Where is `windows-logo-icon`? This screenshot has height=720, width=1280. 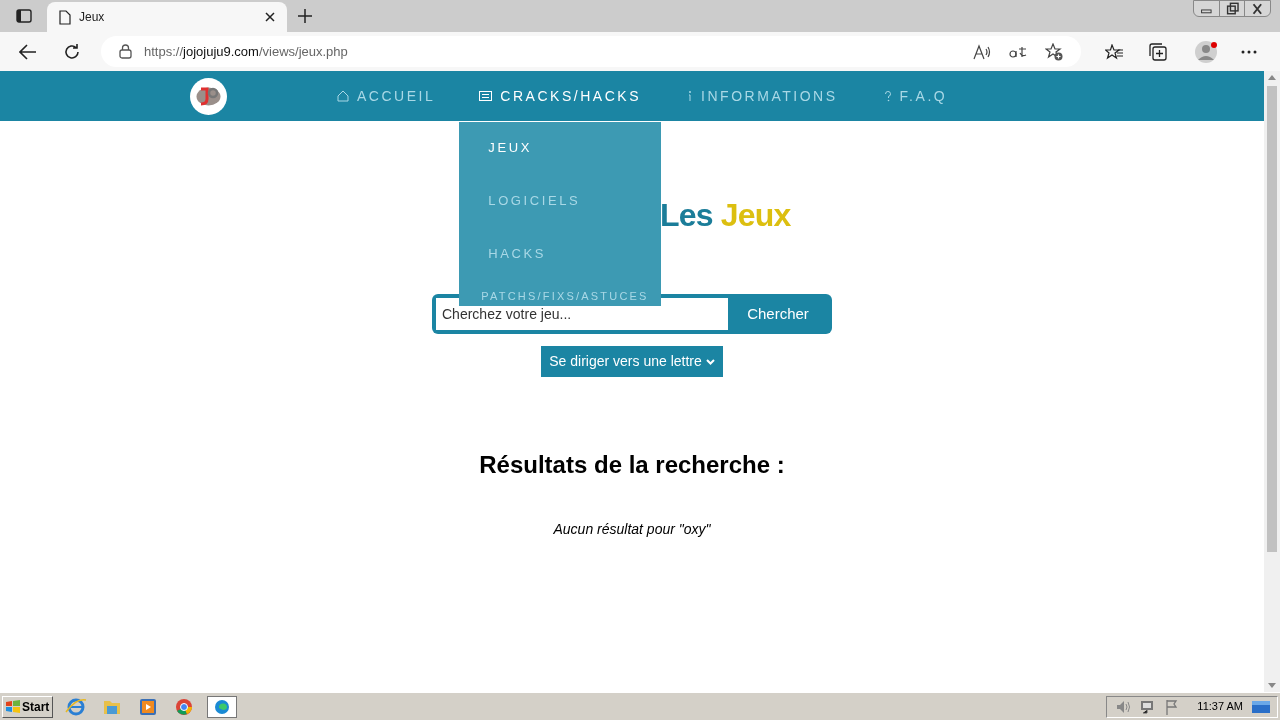 windows-logo-icon is located at coordinates (13, 706).